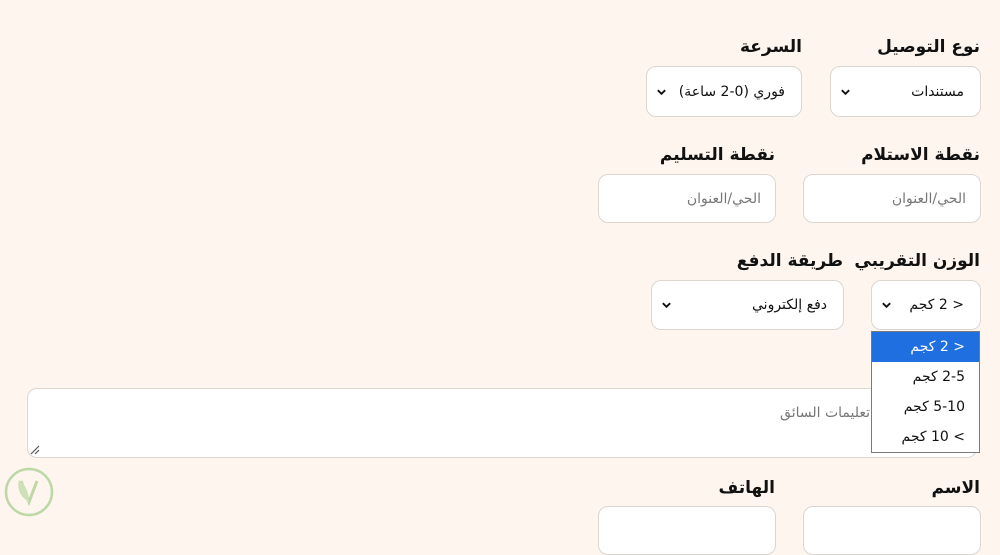 Image resolution: width=1000 pixels, height=555 pixels. What do you see at coordinates (717, 155) in the screenshot?
I see `dropoff-label: نقطة التسليم` at bounding box center [717, 155].